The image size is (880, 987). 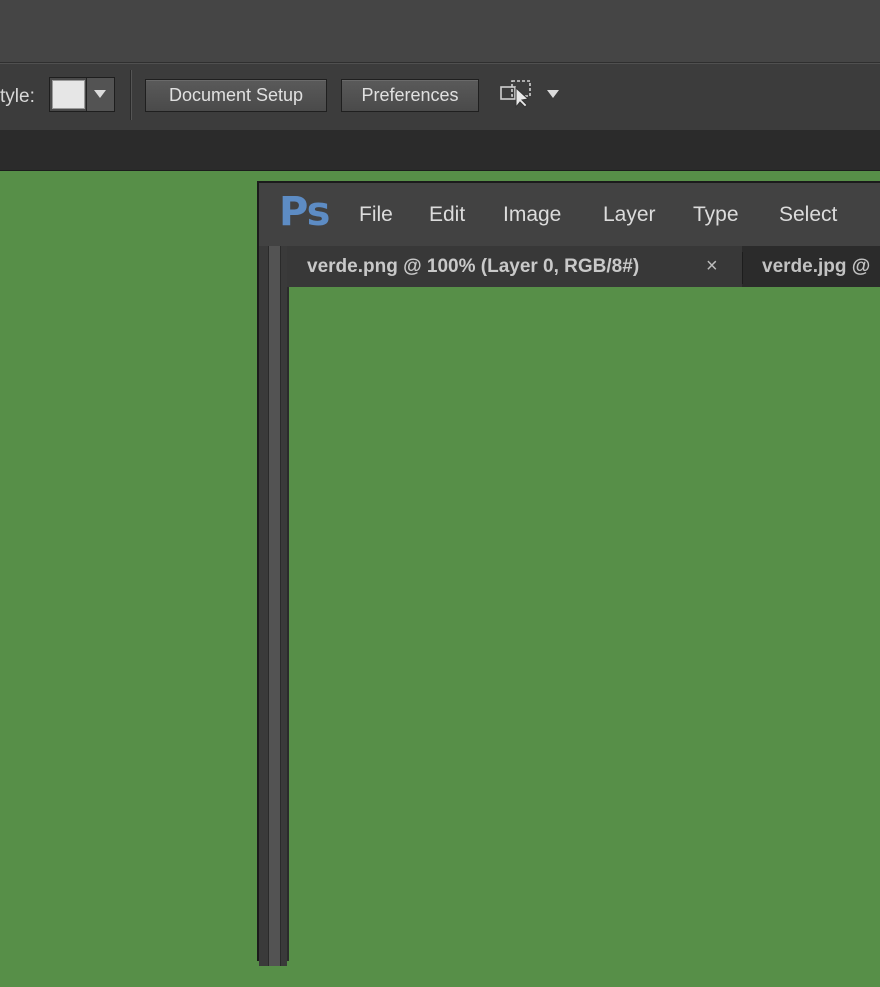 I want to click on menu-image: Image, so click(x=532, y=215).